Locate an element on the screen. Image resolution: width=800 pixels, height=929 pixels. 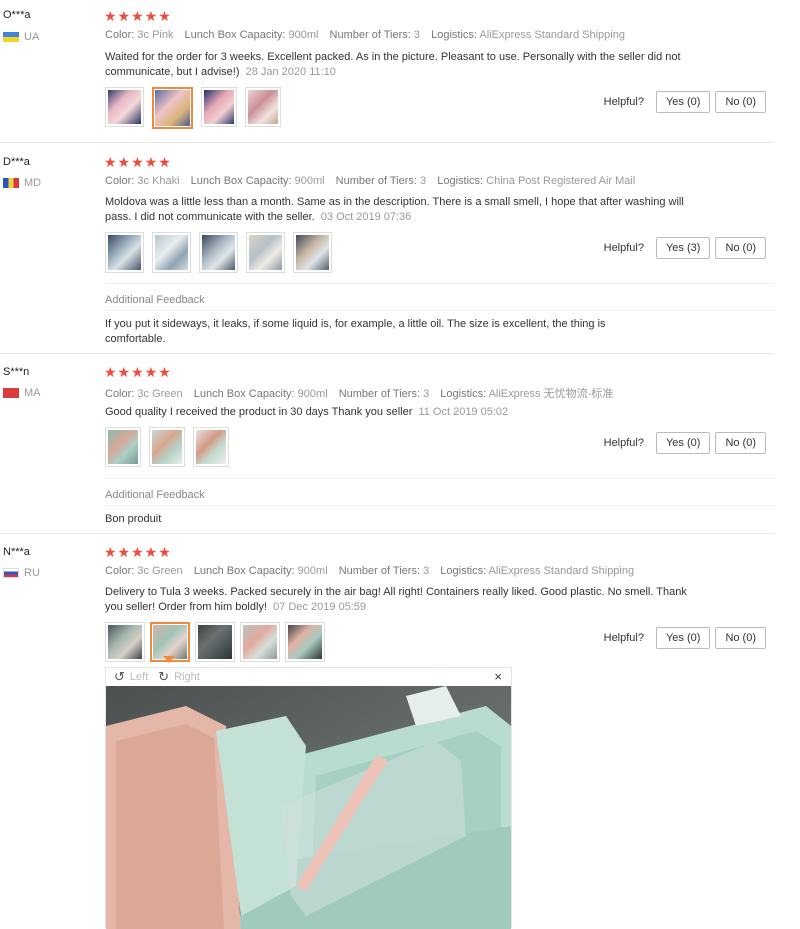
reviewer-name: D***a is located at coordinates (16, 162).